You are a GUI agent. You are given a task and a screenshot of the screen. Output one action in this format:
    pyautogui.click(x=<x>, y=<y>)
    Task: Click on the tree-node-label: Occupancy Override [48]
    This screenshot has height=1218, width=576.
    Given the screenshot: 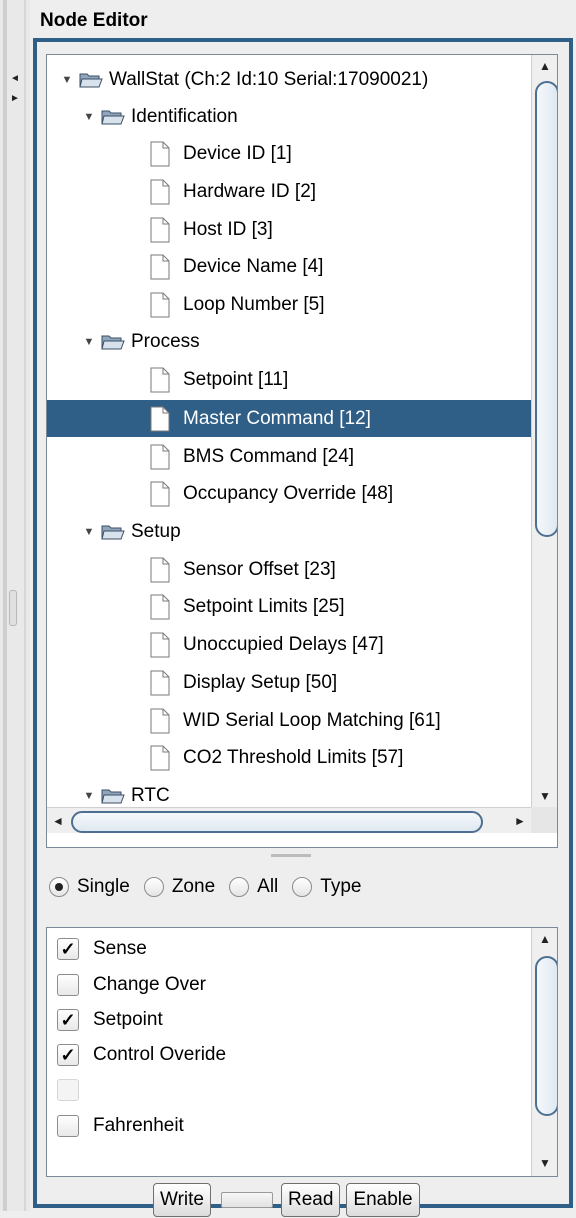 What is the action you would take?
    pyautogui.click(x=288, y=493)
    